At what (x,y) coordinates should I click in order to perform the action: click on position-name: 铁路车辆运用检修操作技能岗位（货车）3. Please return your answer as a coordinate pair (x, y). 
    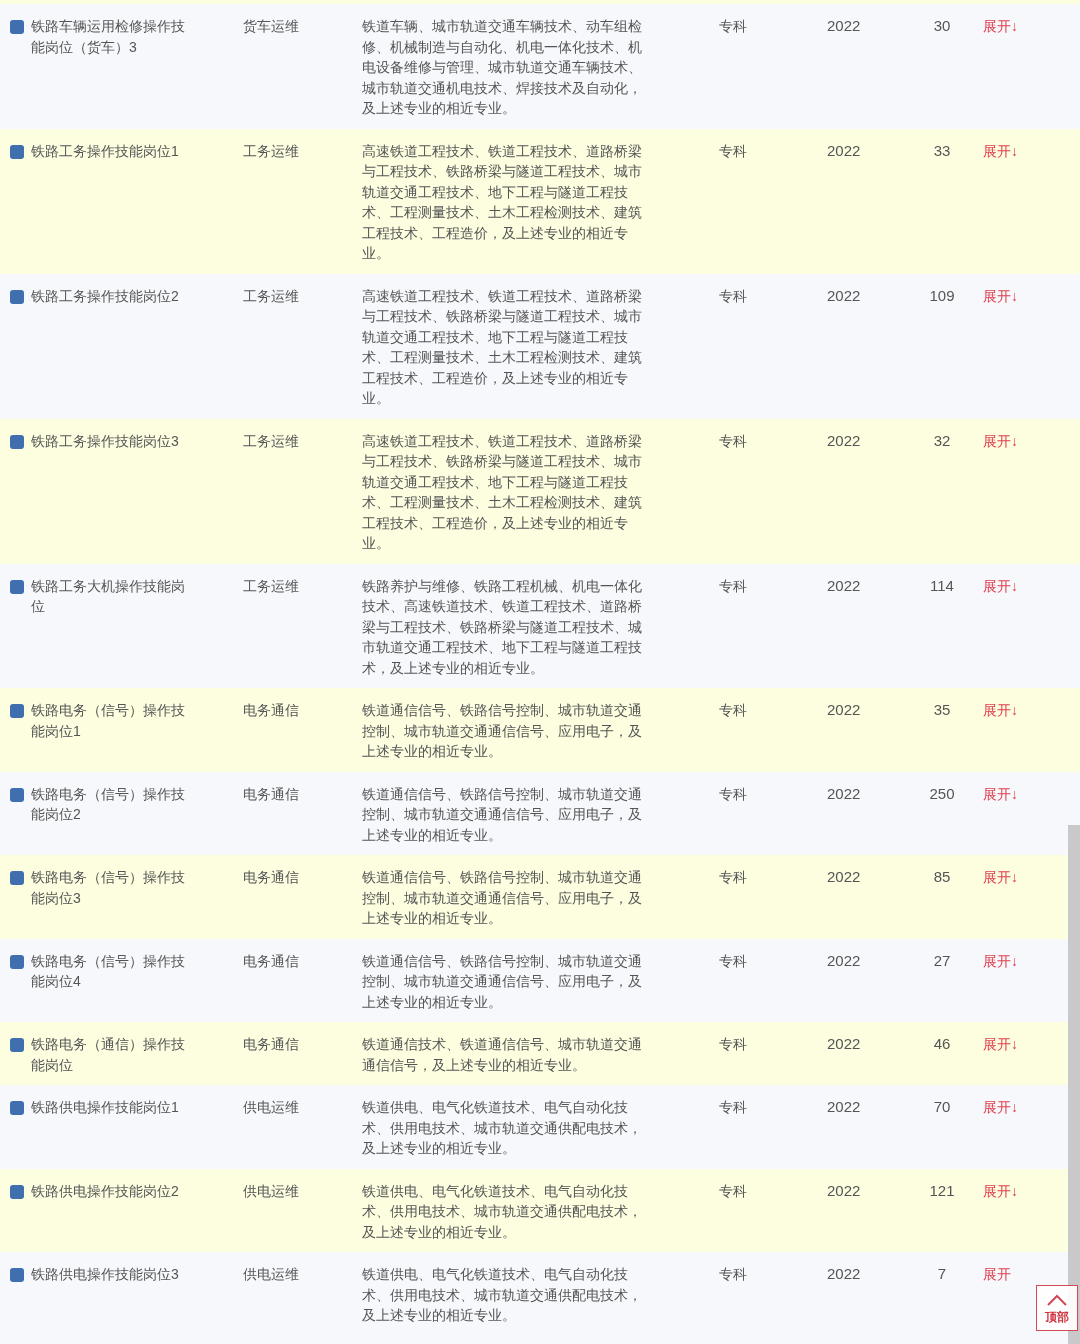
    Looking at the image, I should click on (108, 37).